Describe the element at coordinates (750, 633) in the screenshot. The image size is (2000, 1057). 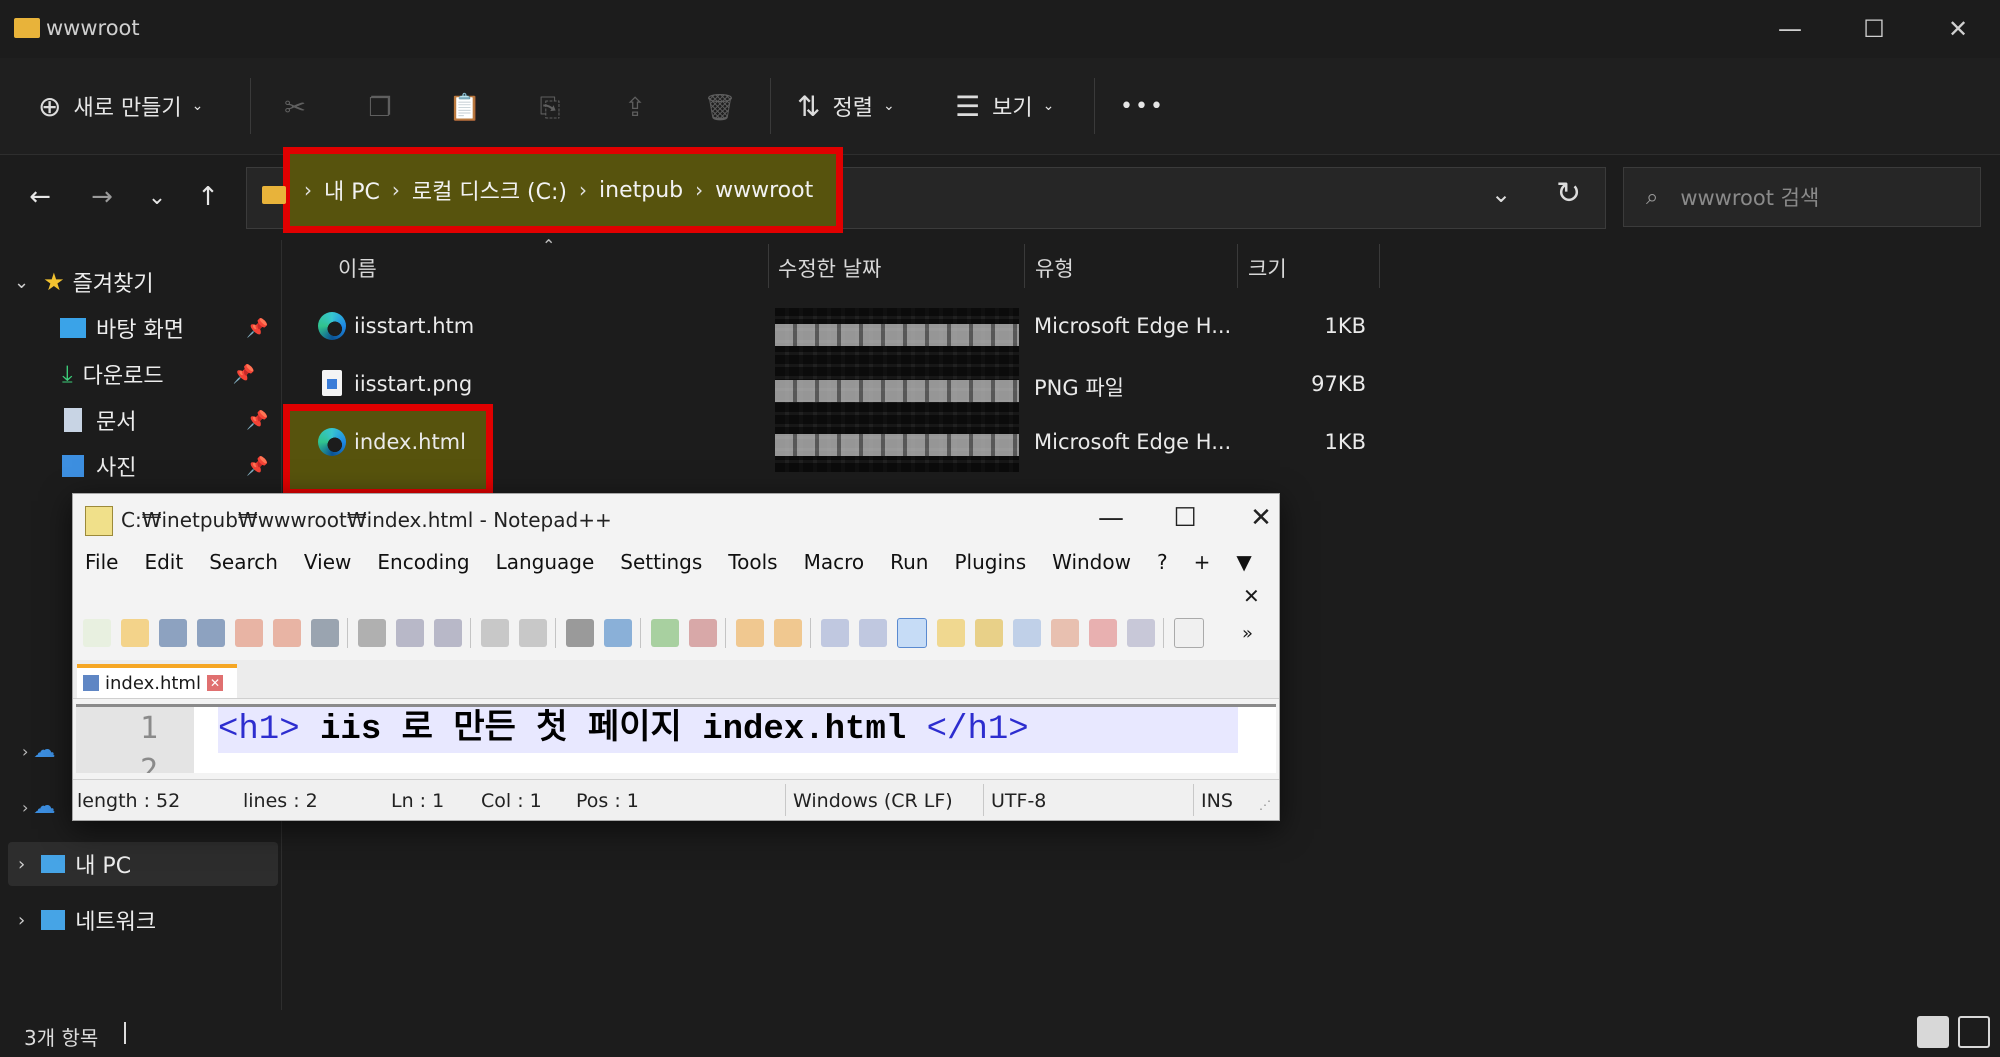
I see `sync-vertical-icon` at that location.